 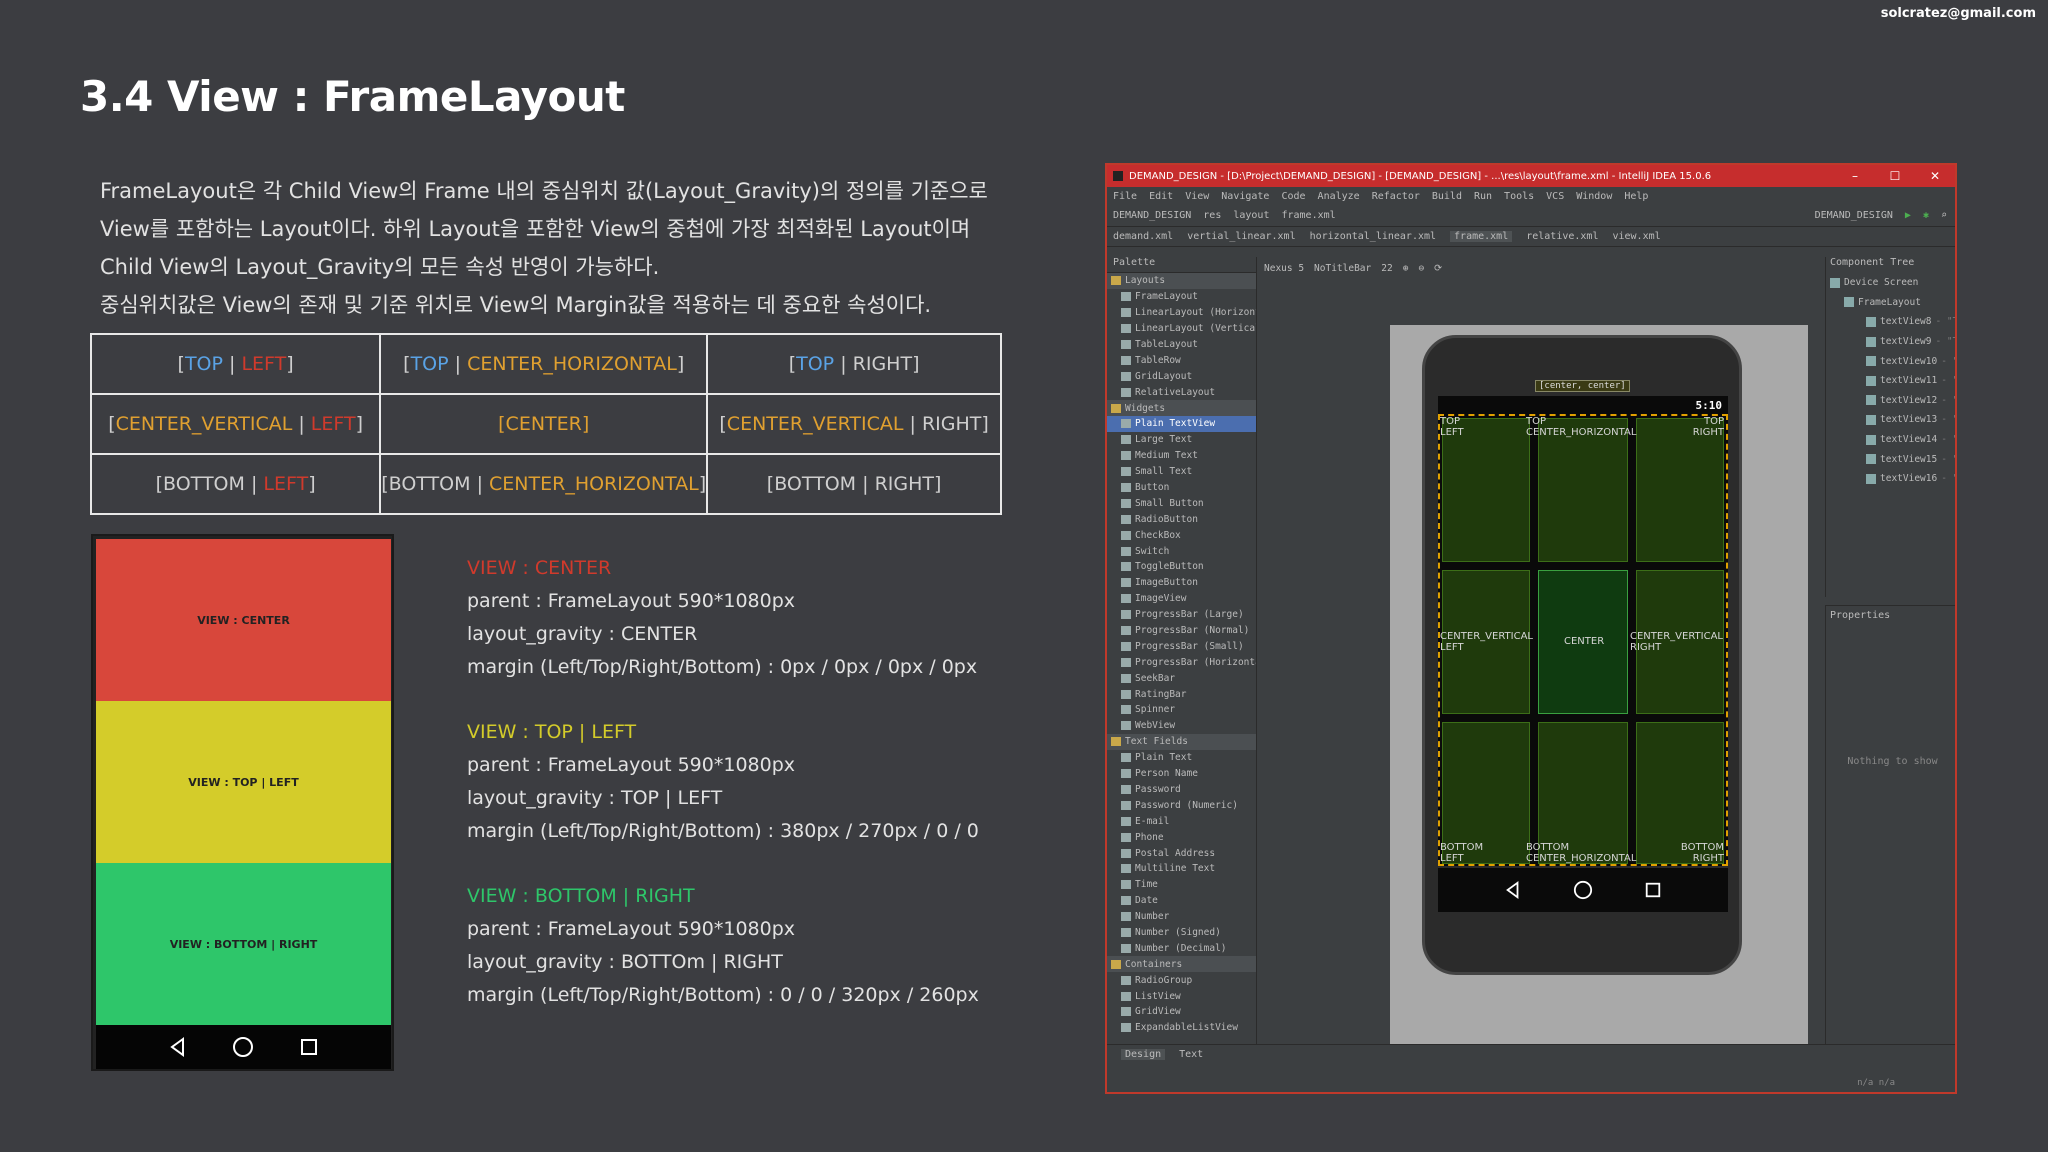 I want to click on palette-item: ListView, so click(x=1181, y=996).